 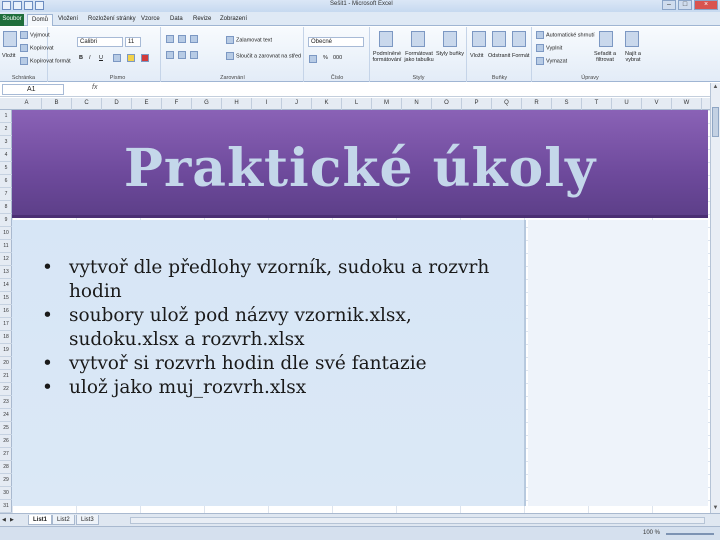 What do you see at coordinates (357, 104) in the screenshot?
I see `column-header: L` at bounding box center [357, 104].